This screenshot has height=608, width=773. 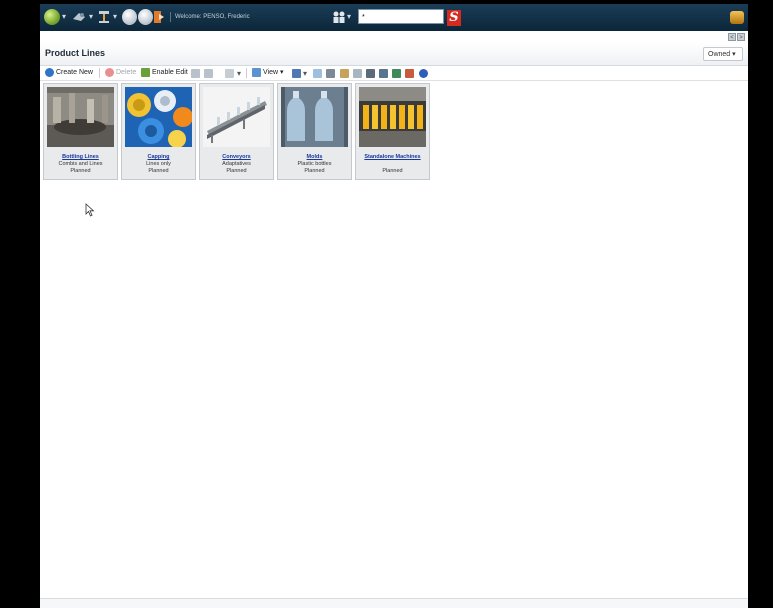 What do you see at coordinates (229, 73) in the screenshot?
I see `copy-icon` at bounding box center [229, 73].